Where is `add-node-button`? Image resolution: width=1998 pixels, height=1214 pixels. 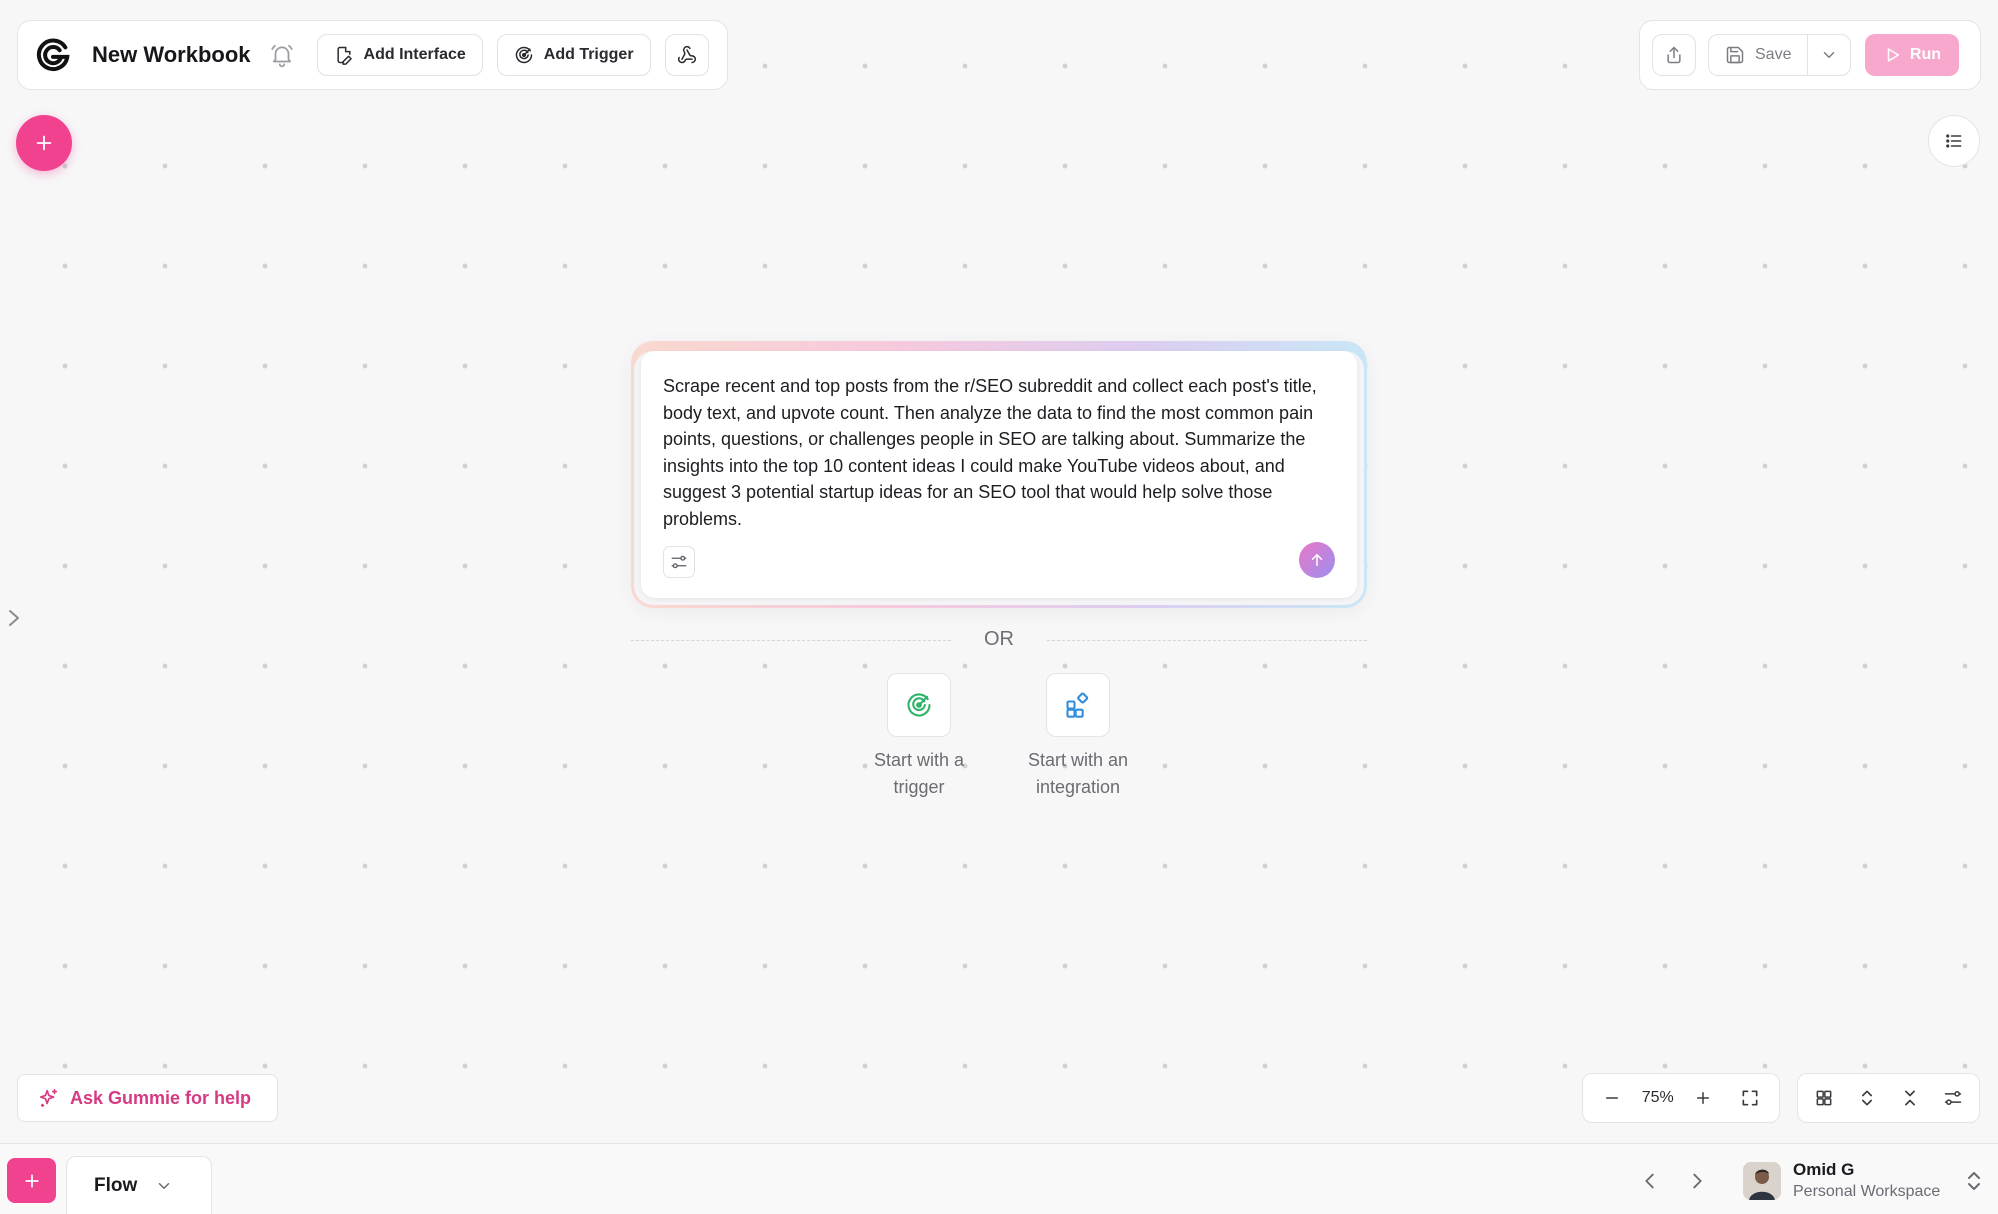
add-node-button is located at coordinates (44, 143).